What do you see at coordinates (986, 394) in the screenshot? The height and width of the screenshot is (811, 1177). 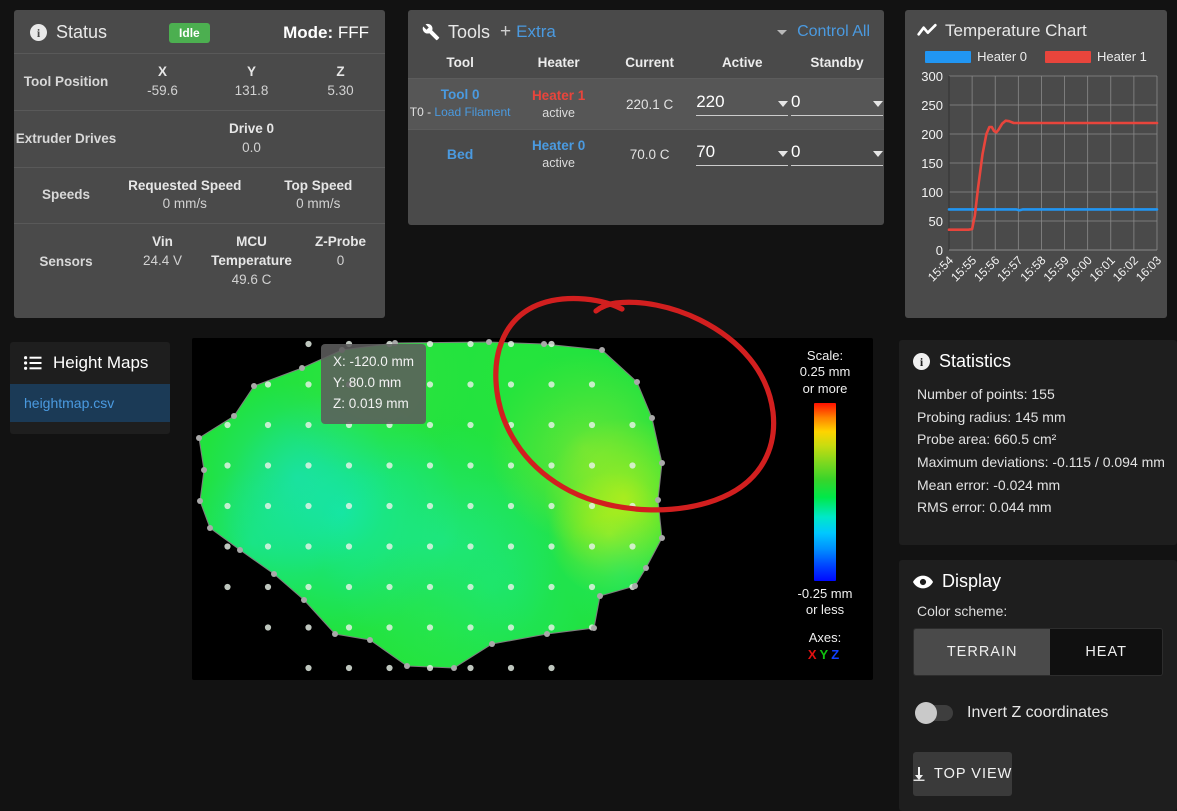 I see `stat-number-of-points: Number of points: 155` at bounding box center [986, 394].